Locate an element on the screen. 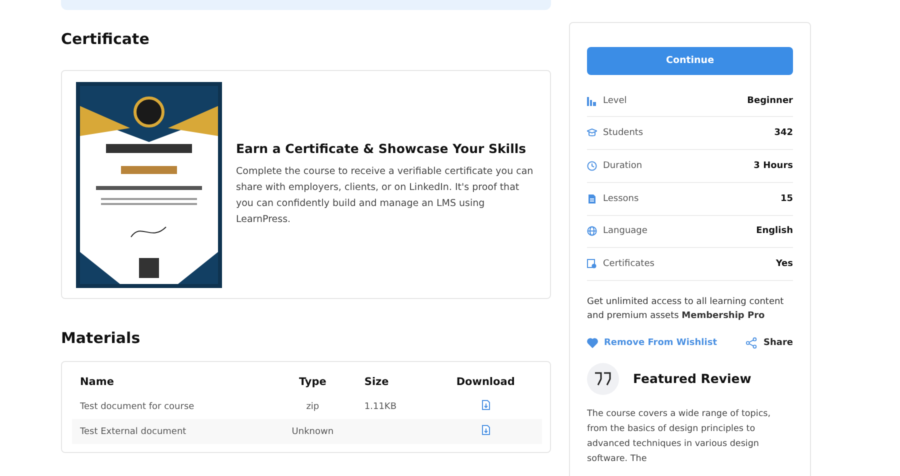 This screenshot has width=900, height=476. review-text: The course covers a wide range of topics, from the basics of design principles to advanced techniques in various design software. The is located at coordinates (679, 437).